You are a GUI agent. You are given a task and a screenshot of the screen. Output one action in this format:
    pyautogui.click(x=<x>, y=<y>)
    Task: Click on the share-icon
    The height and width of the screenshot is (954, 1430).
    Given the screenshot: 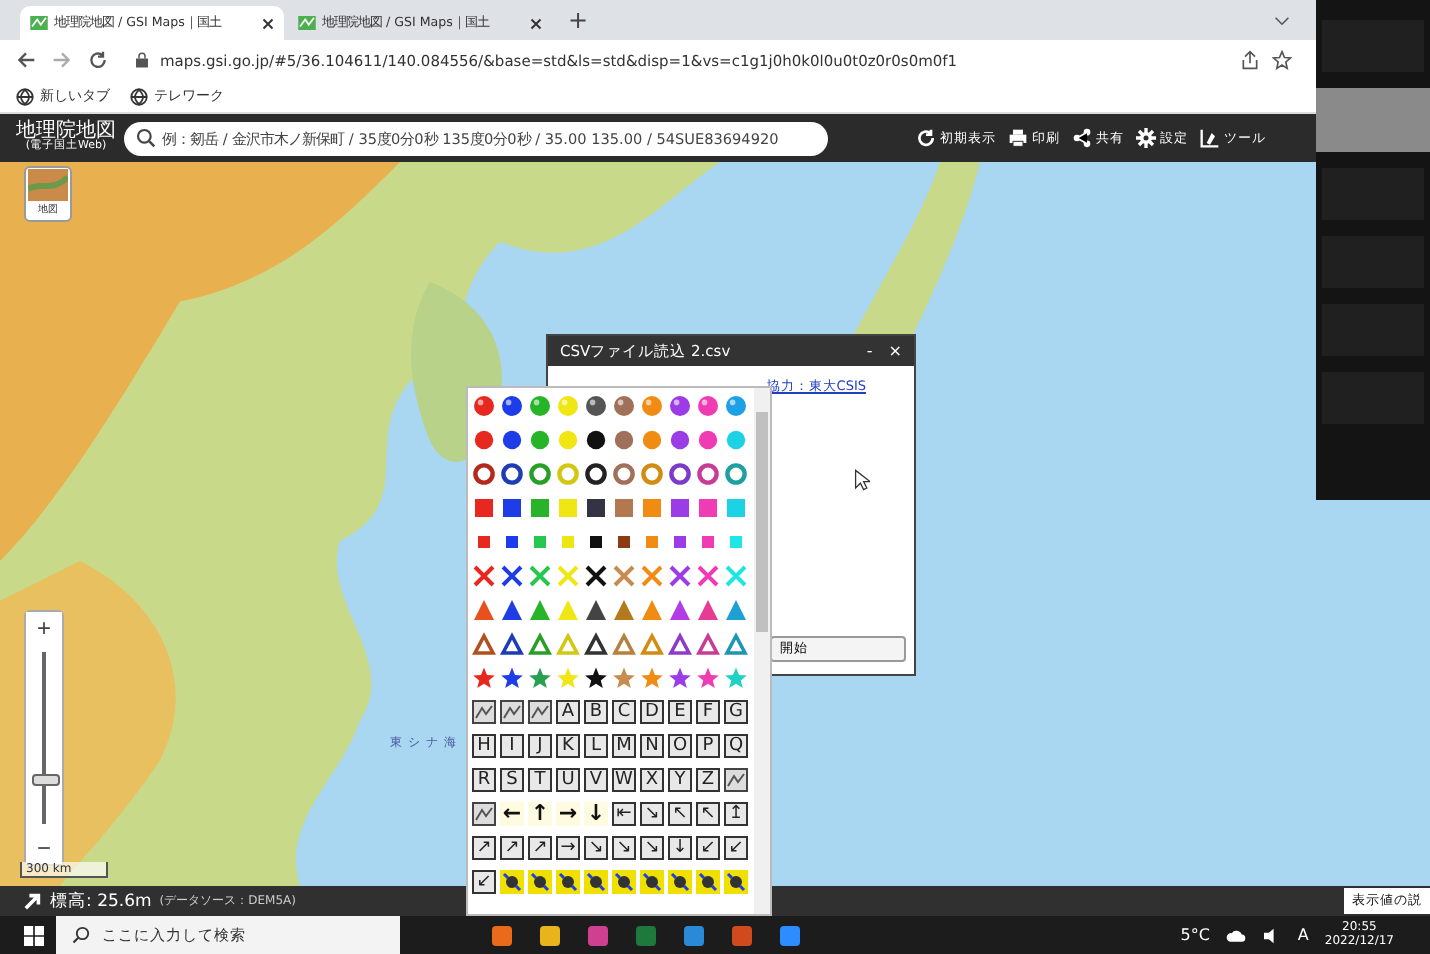 What is the action you would take?
    pyautogui.click(x=1250, y=60)
    